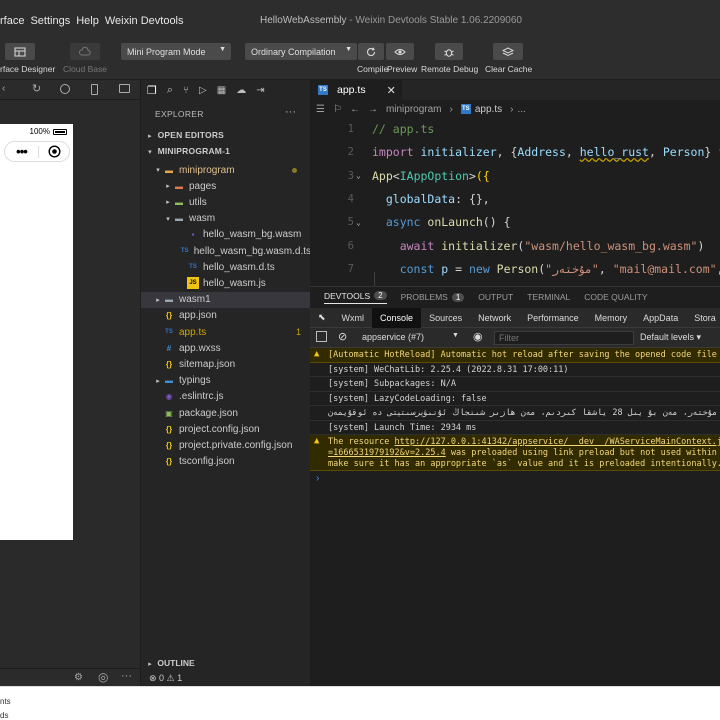 The image size is (720, 720). Describe the element at coordinates (260, 90) in the screenshot. I see `split-icon: ⇥` at that location.